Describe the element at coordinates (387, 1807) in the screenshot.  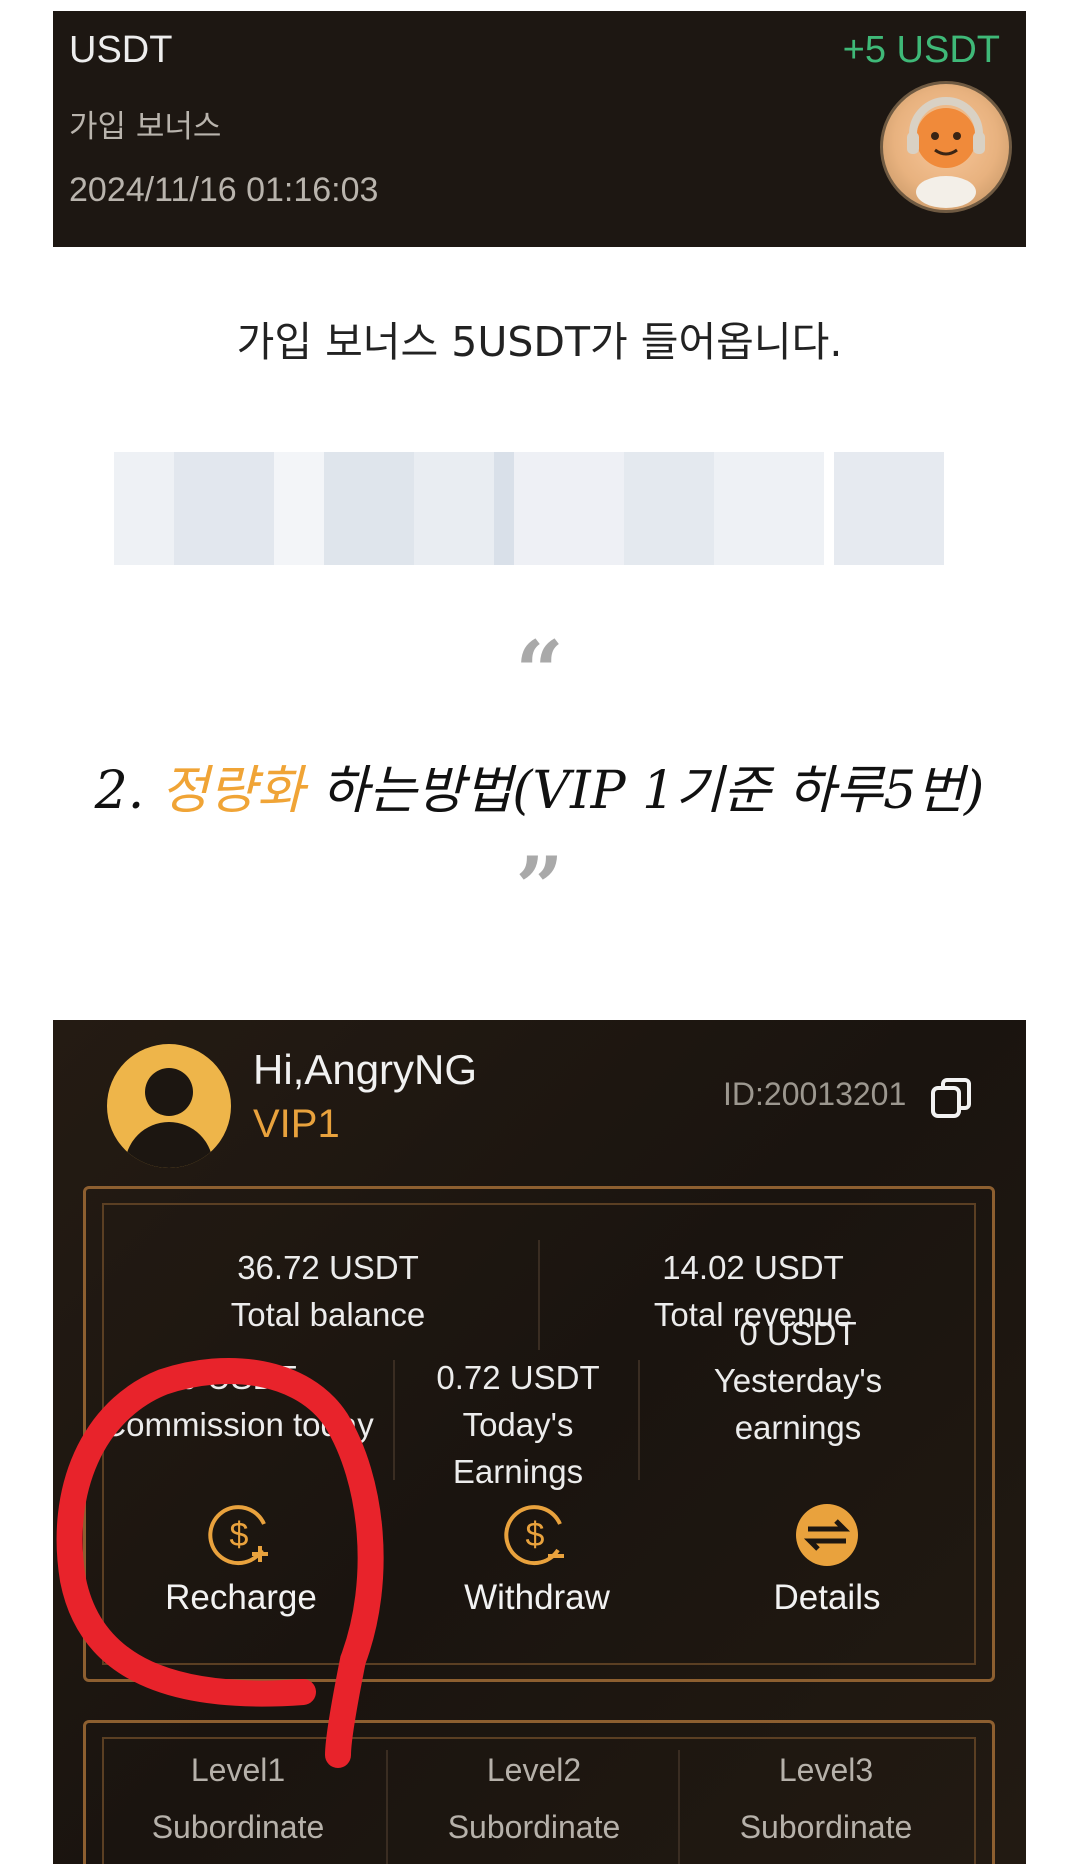
I see `level-divider` at that location.